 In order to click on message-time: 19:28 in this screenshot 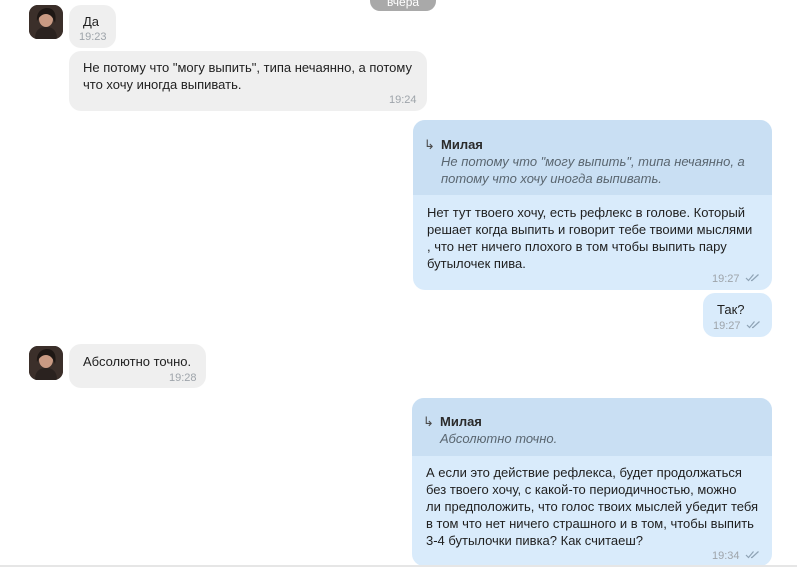, I will do `click(183, 378)`.